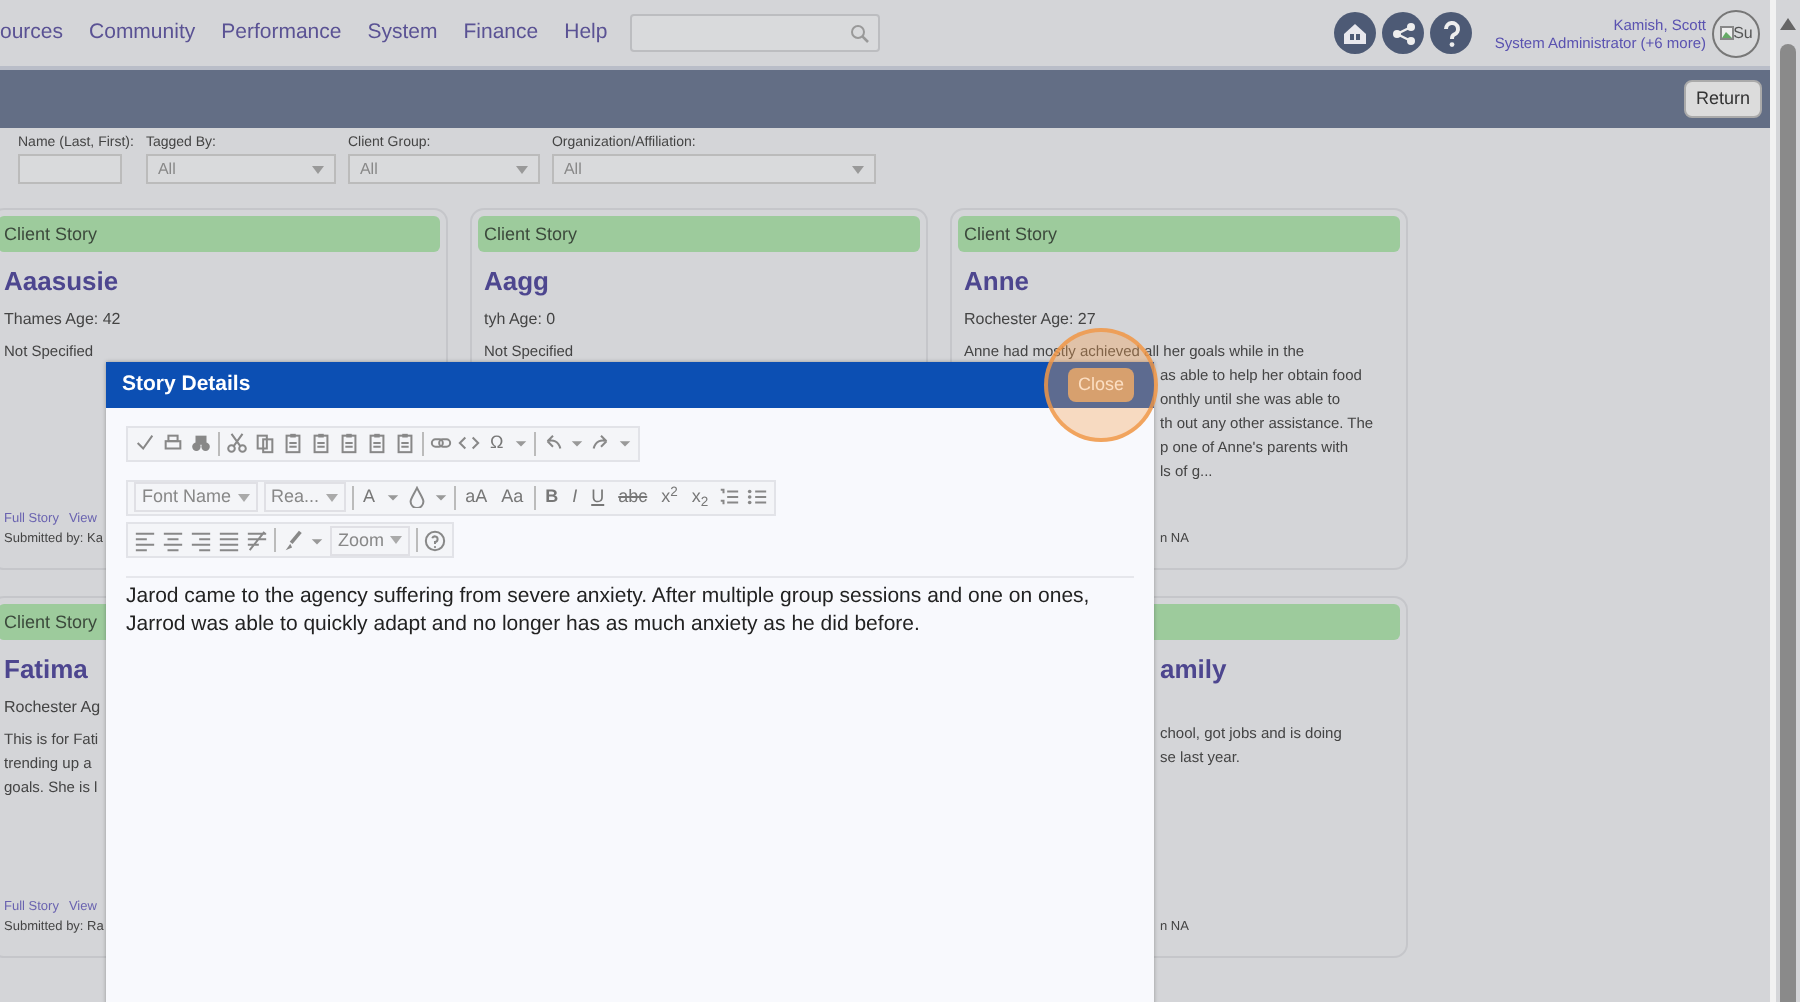 The width and height of the screenshot is (1800, 1002). Describe the element at coordinates (142, 33) in the screenshot. I see `menu-item: Community` at that location.